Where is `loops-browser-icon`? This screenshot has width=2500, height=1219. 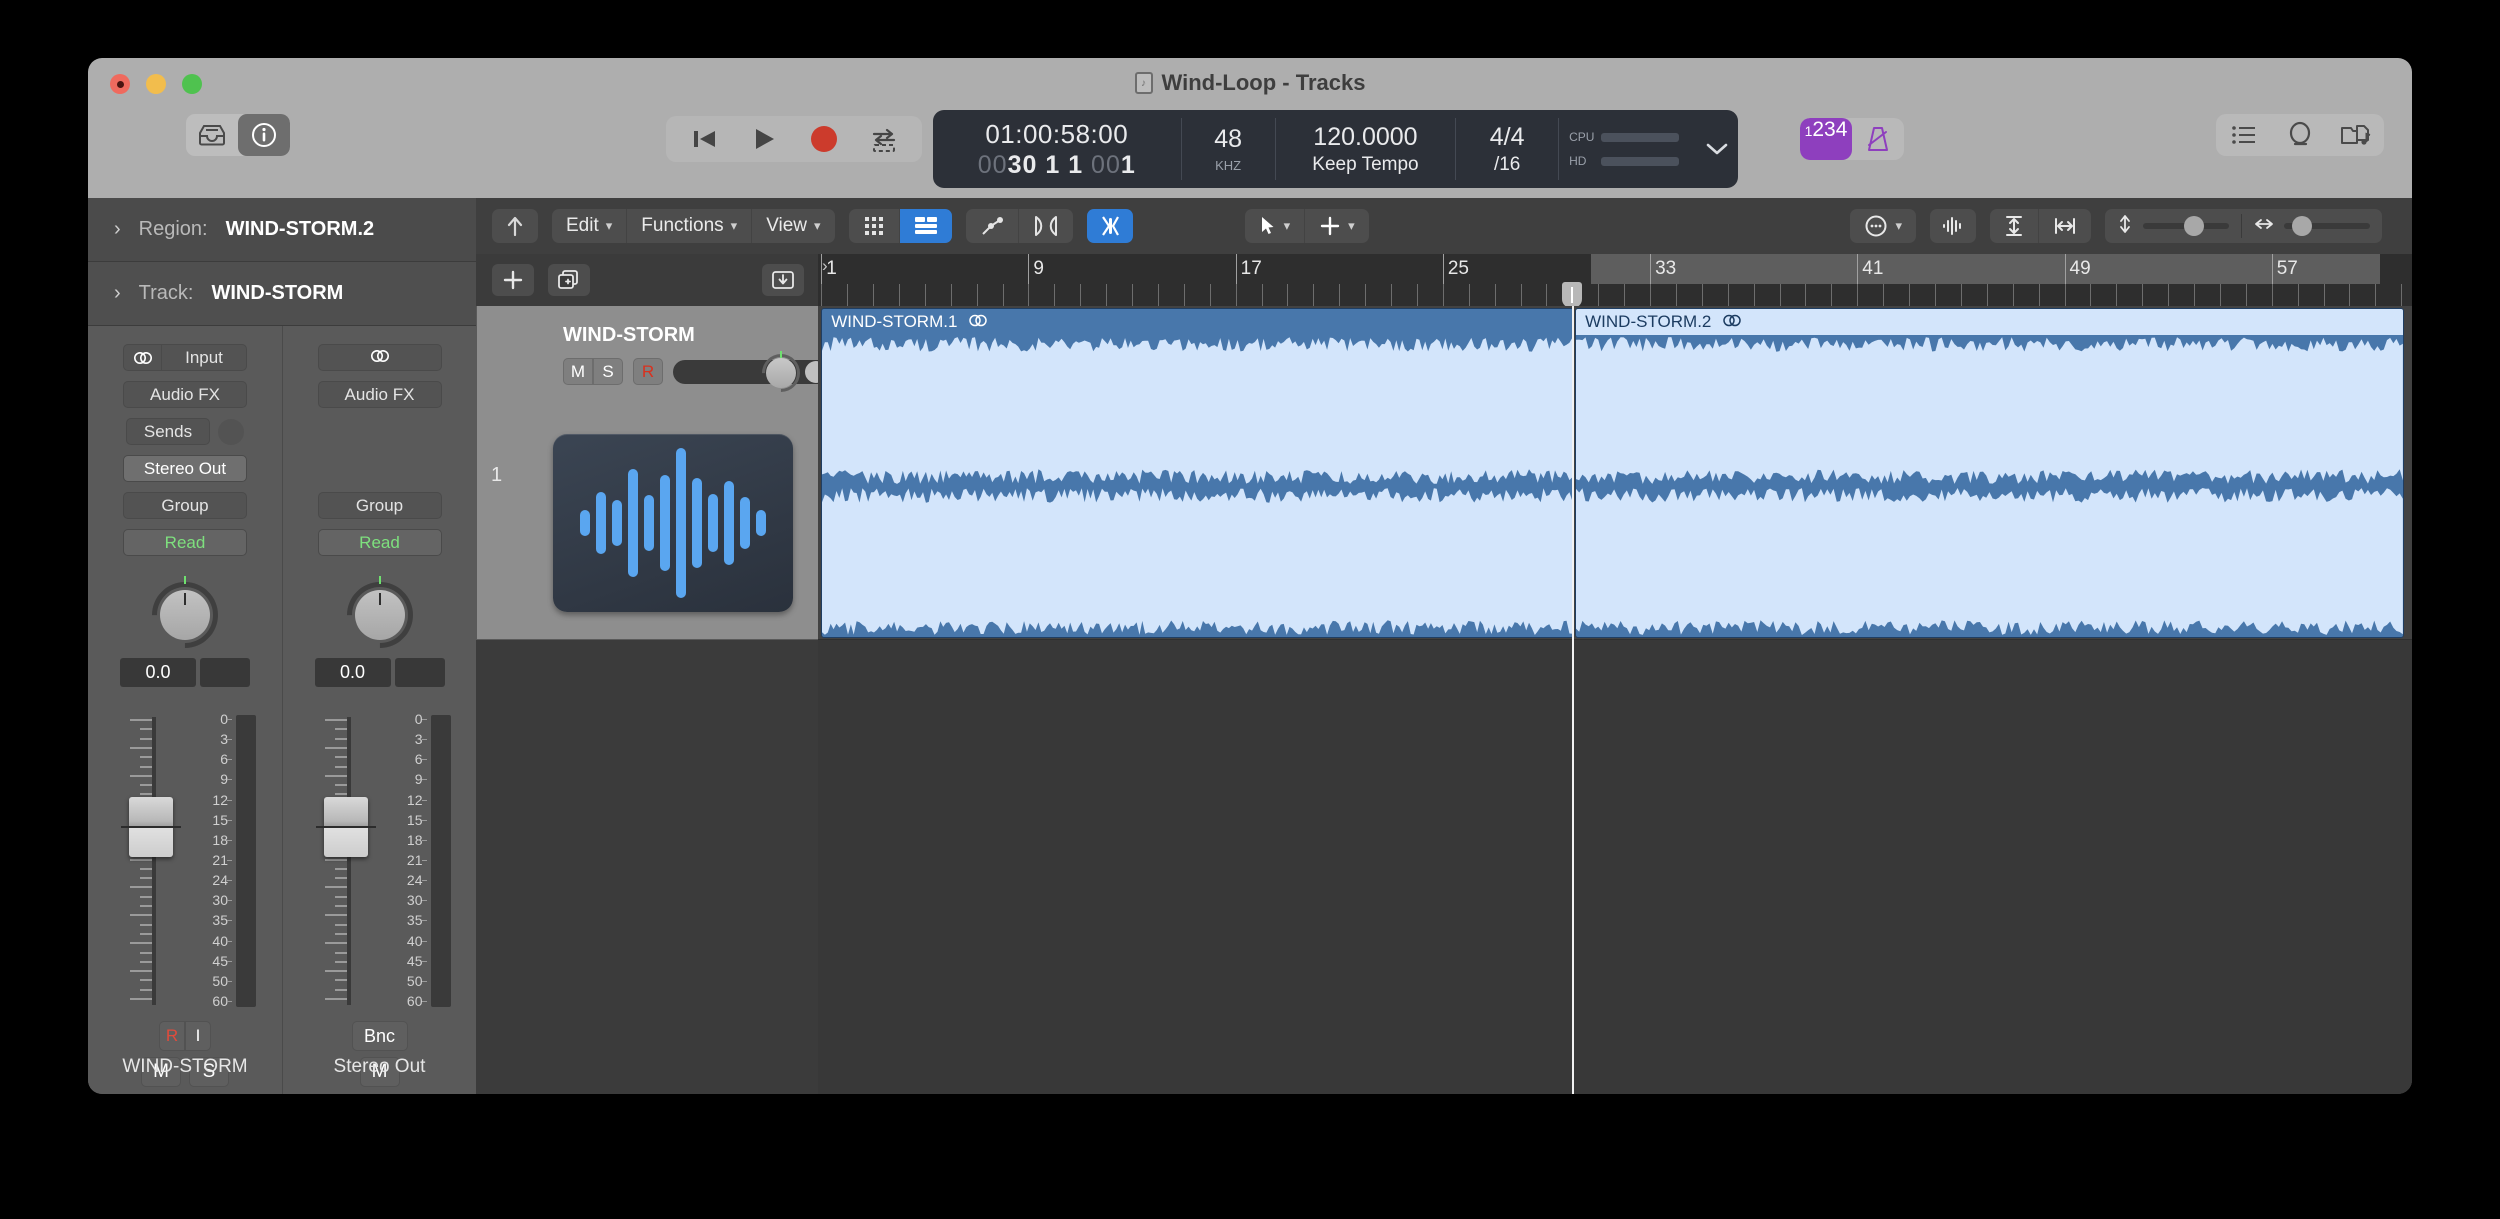
loops-browser-icon is located at coordinates (2300, 135).